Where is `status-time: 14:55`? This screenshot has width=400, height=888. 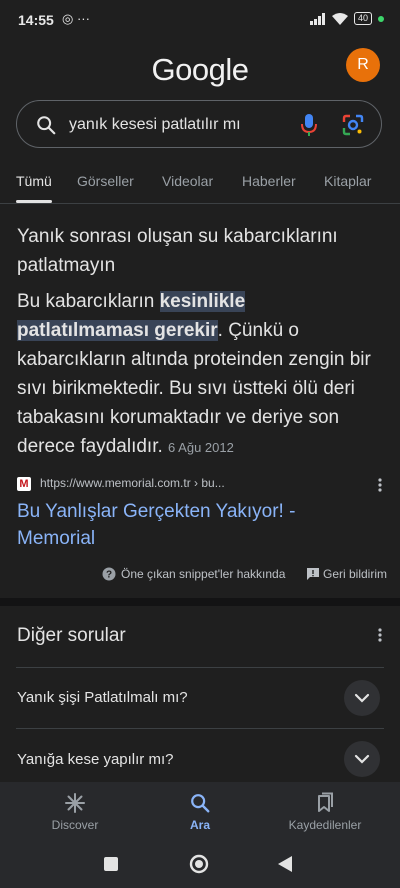 status-time: 14:55 is located at coordinates (36, 20).